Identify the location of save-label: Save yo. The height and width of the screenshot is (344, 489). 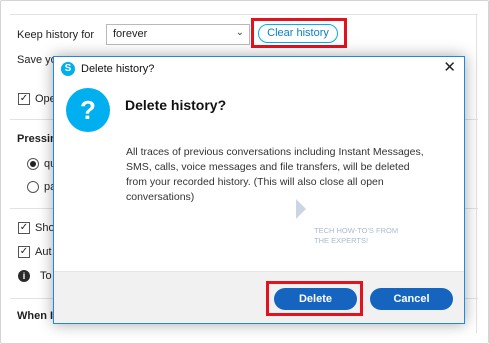
(37, 60).